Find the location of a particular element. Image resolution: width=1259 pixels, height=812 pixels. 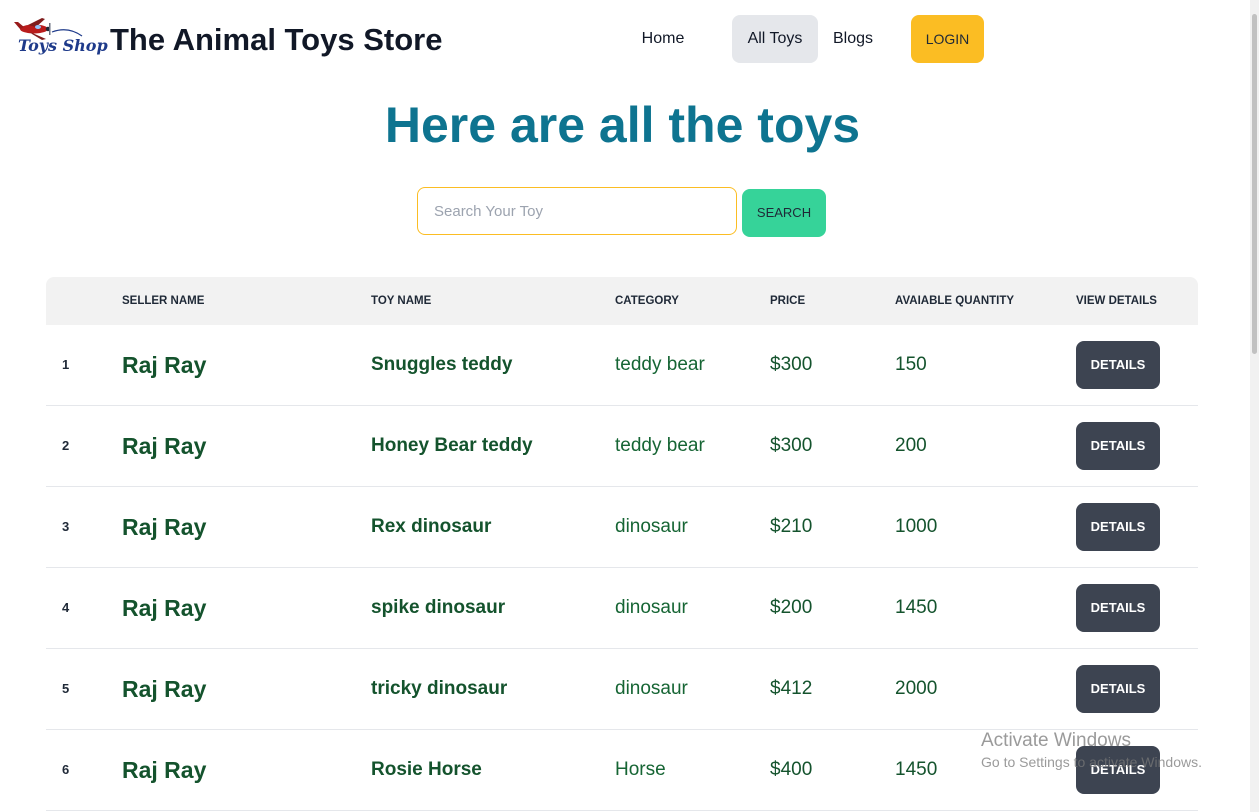

toy-name: Honey Bear teddy is located at coordinates (452, 445).